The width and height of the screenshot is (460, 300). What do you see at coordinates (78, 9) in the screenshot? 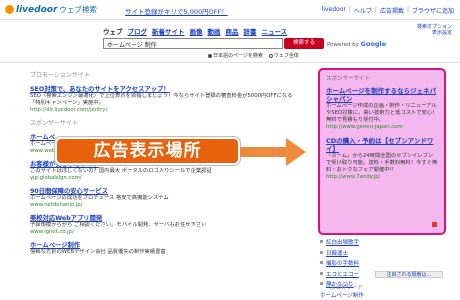
I see `logo-service: ウェブ検索` at bounding box center [78, 9].